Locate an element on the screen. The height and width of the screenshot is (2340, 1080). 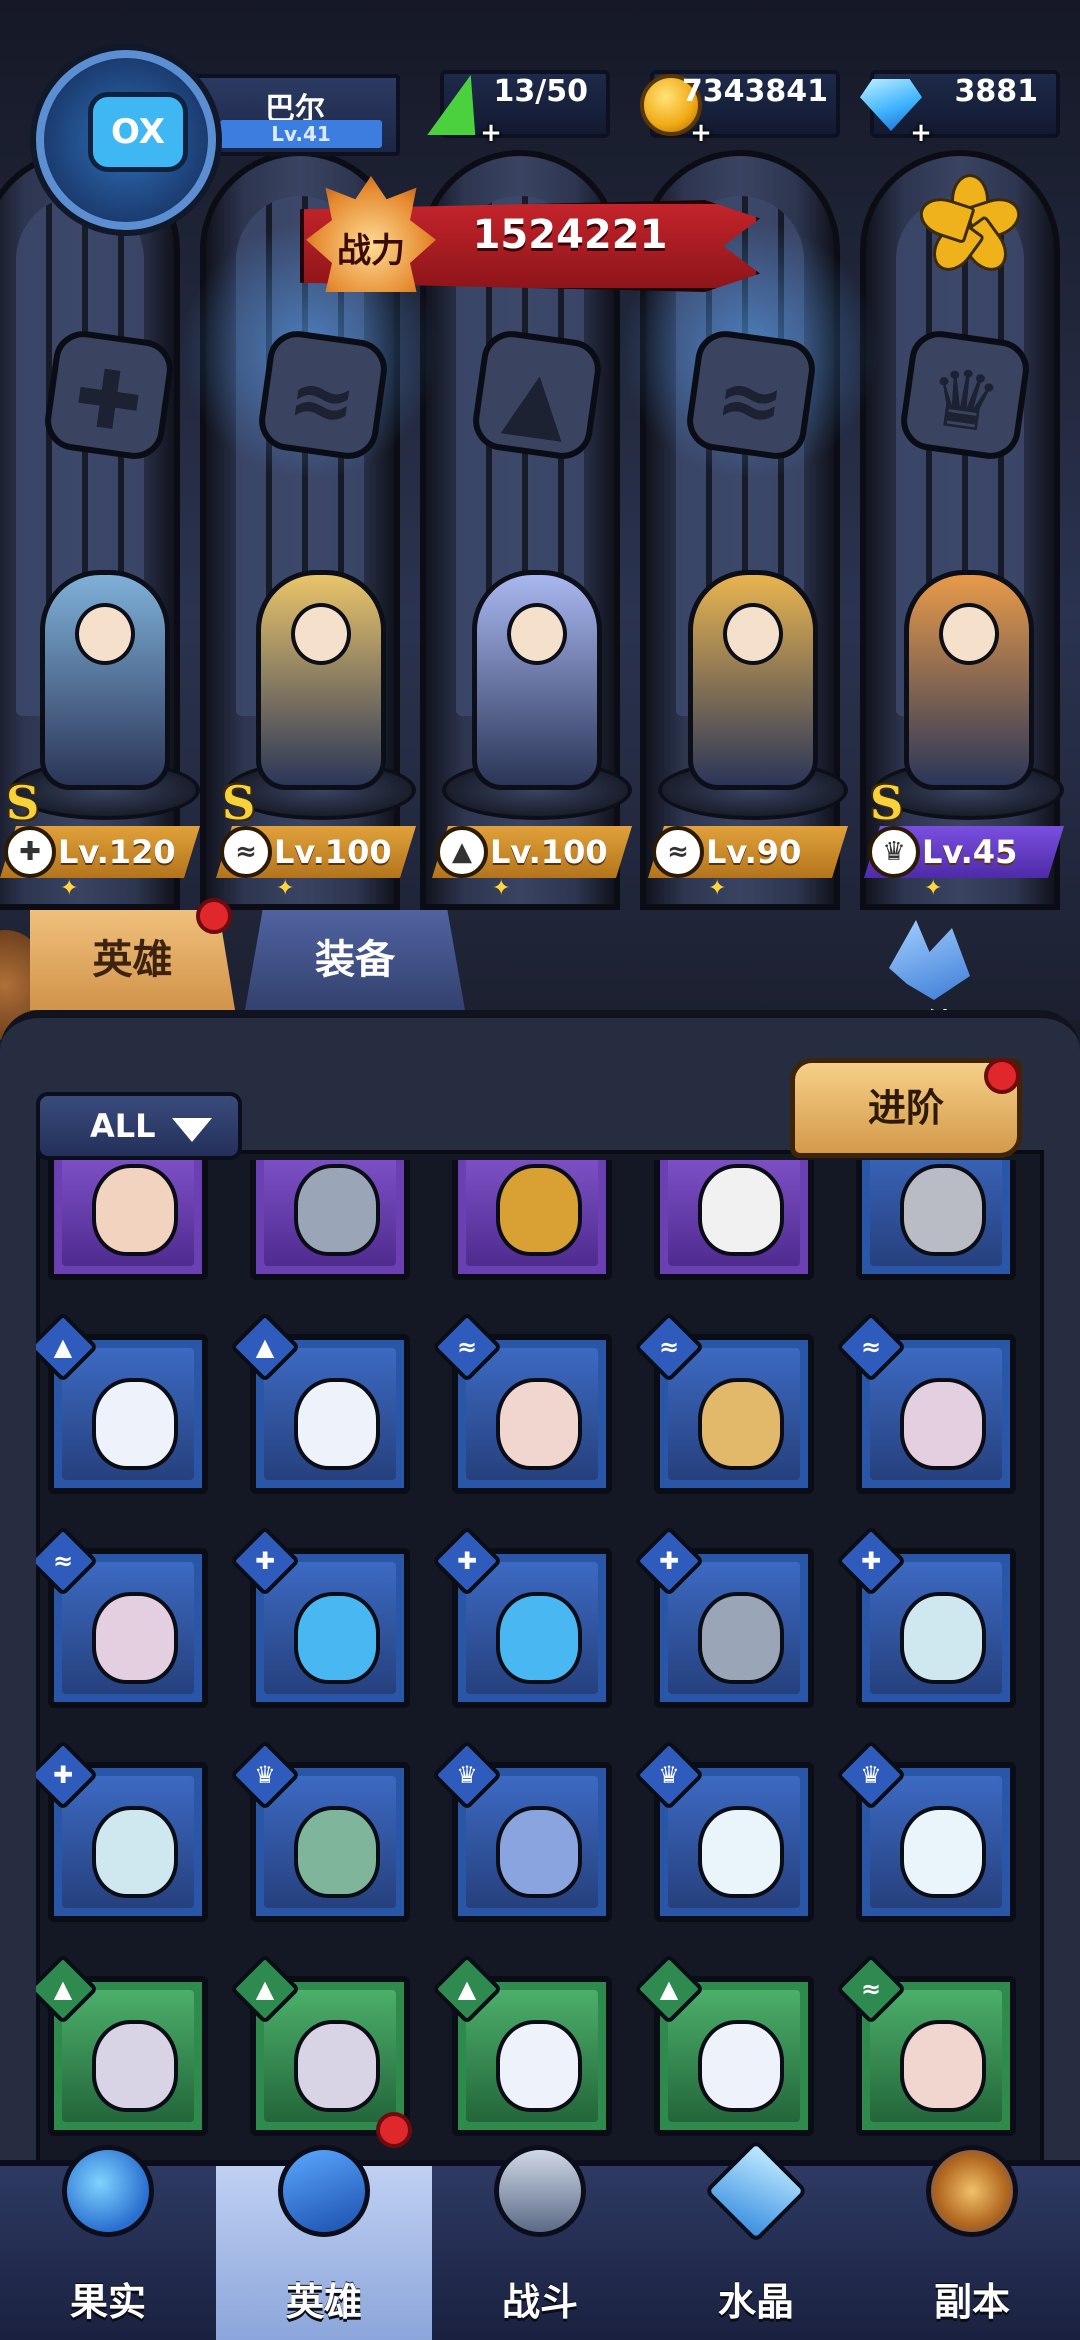
lineup-hero-slot: S Lv.120 ✚ ✦ is located at coordinates (105, 720).